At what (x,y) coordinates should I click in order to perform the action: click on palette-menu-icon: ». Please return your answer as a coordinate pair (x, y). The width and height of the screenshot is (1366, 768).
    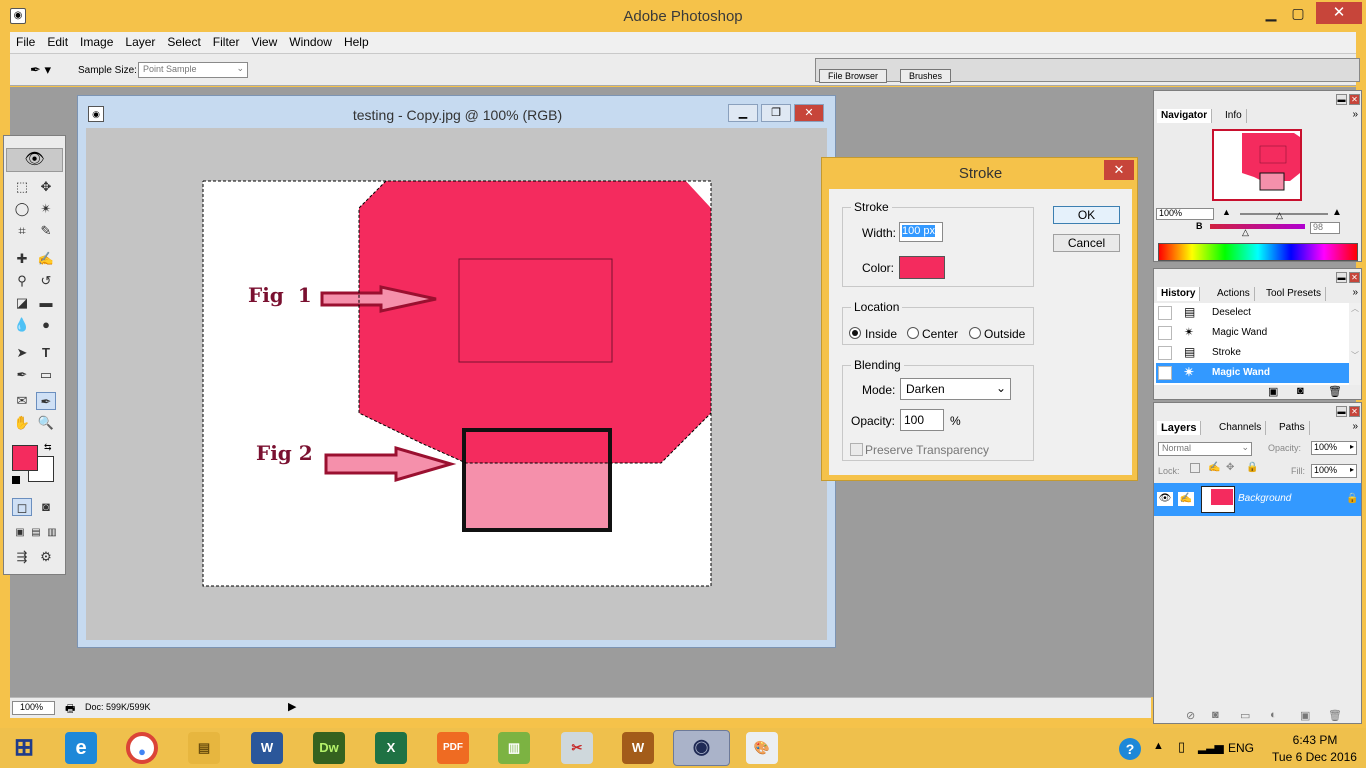
    Looking at the image, I should click on (1355, 292).